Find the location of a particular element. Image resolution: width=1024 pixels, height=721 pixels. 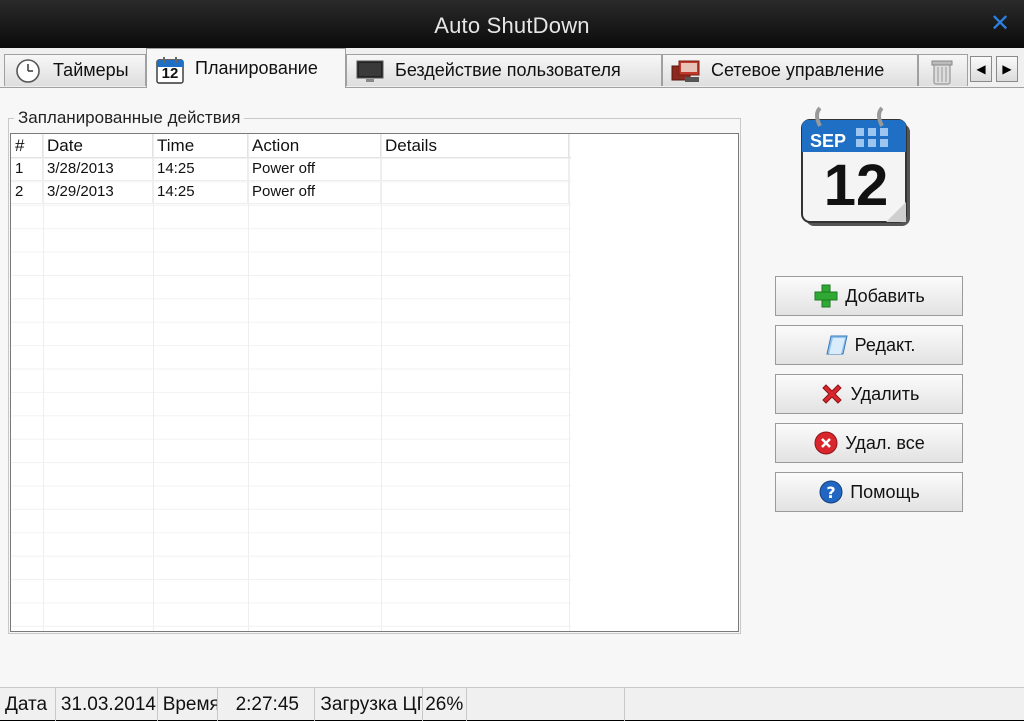

calendar-month: SEP is located at coordinates (828, 141).